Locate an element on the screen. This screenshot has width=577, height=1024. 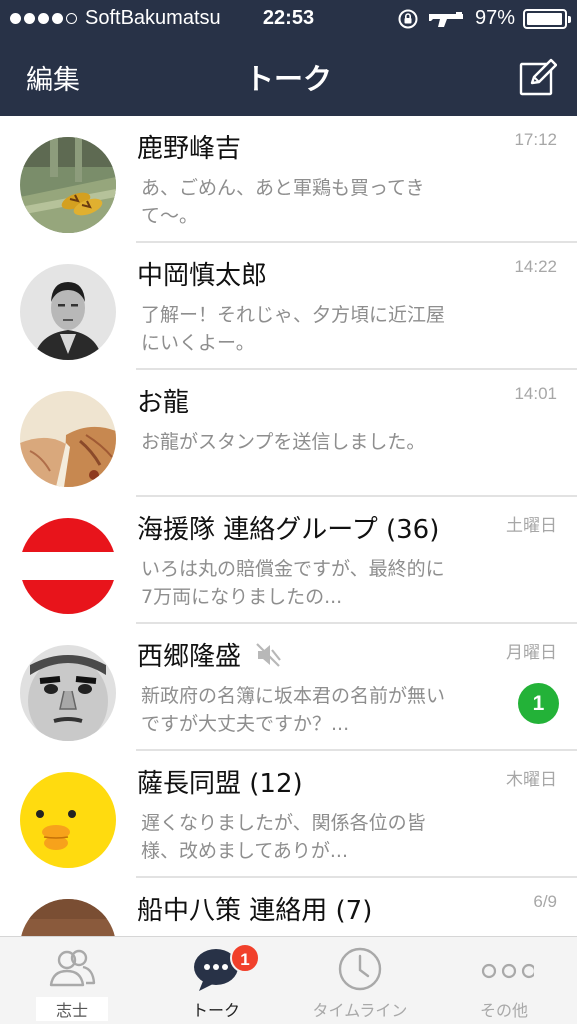
battery-percent: 97% is located at coordinates (494, 18).